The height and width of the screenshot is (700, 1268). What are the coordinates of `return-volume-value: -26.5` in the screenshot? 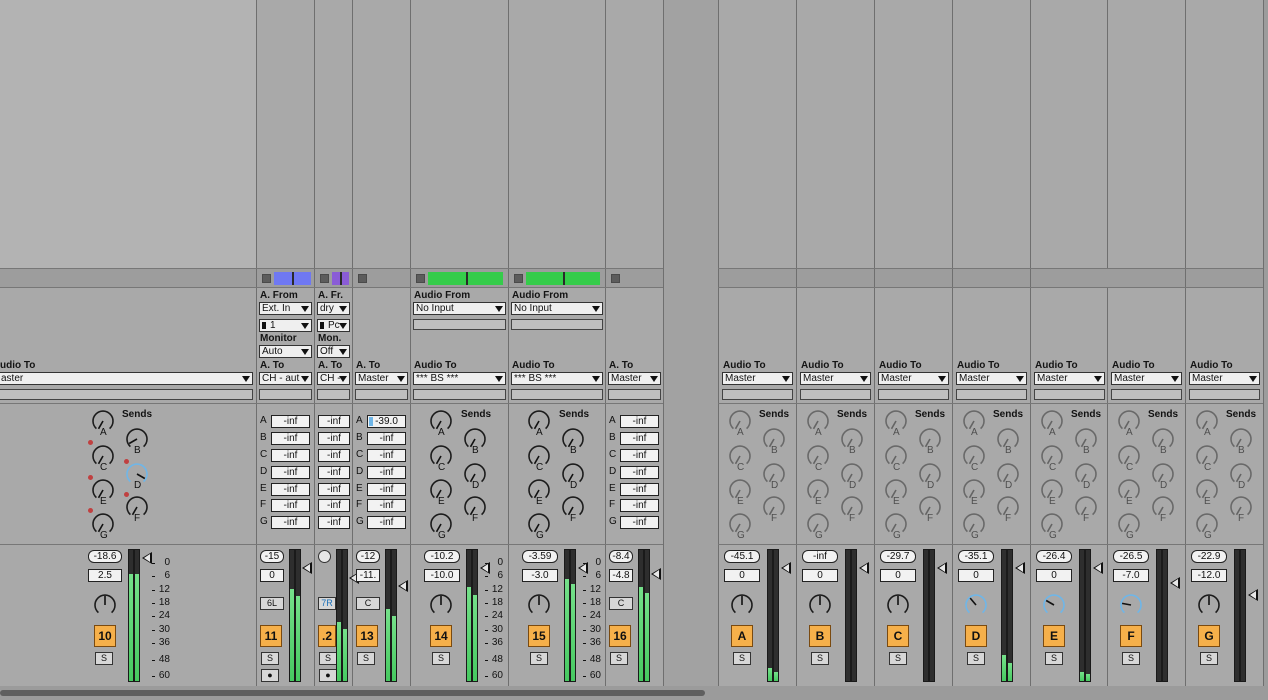 It's located at (1131, 556).